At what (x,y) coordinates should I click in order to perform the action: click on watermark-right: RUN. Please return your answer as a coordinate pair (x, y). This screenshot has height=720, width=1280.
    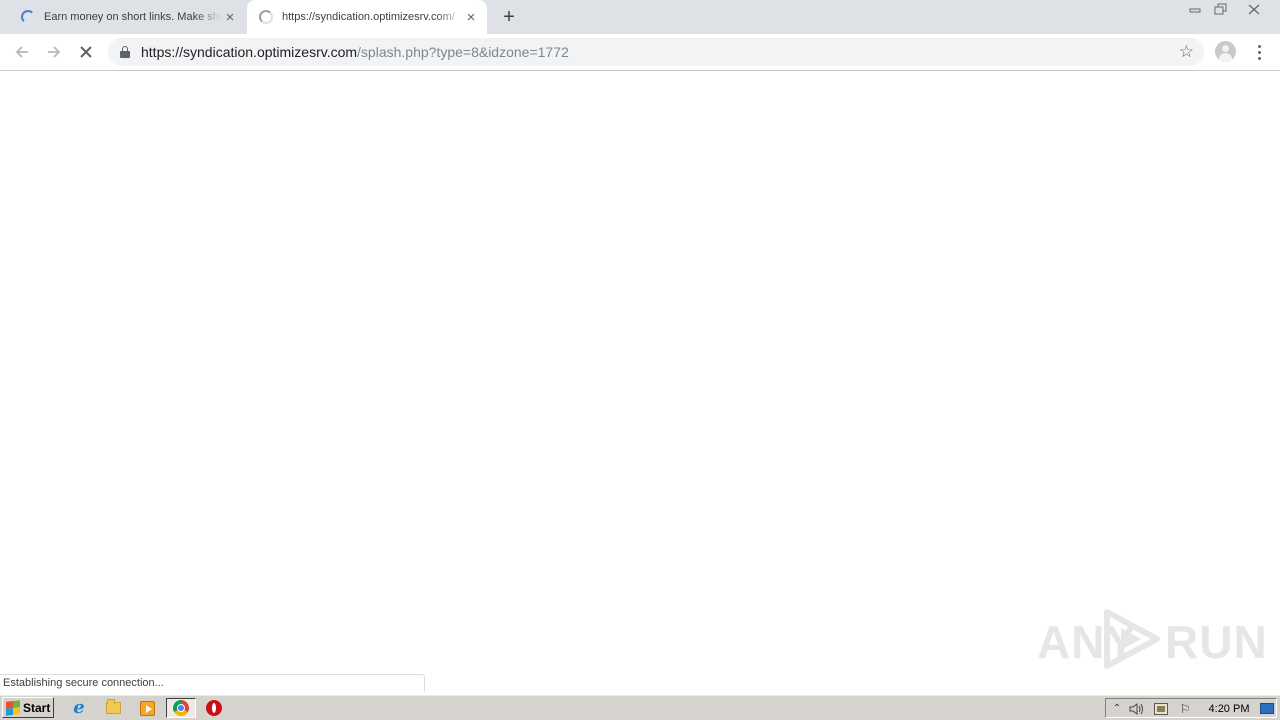
    Looking at the image, I should click on (1216, 642).